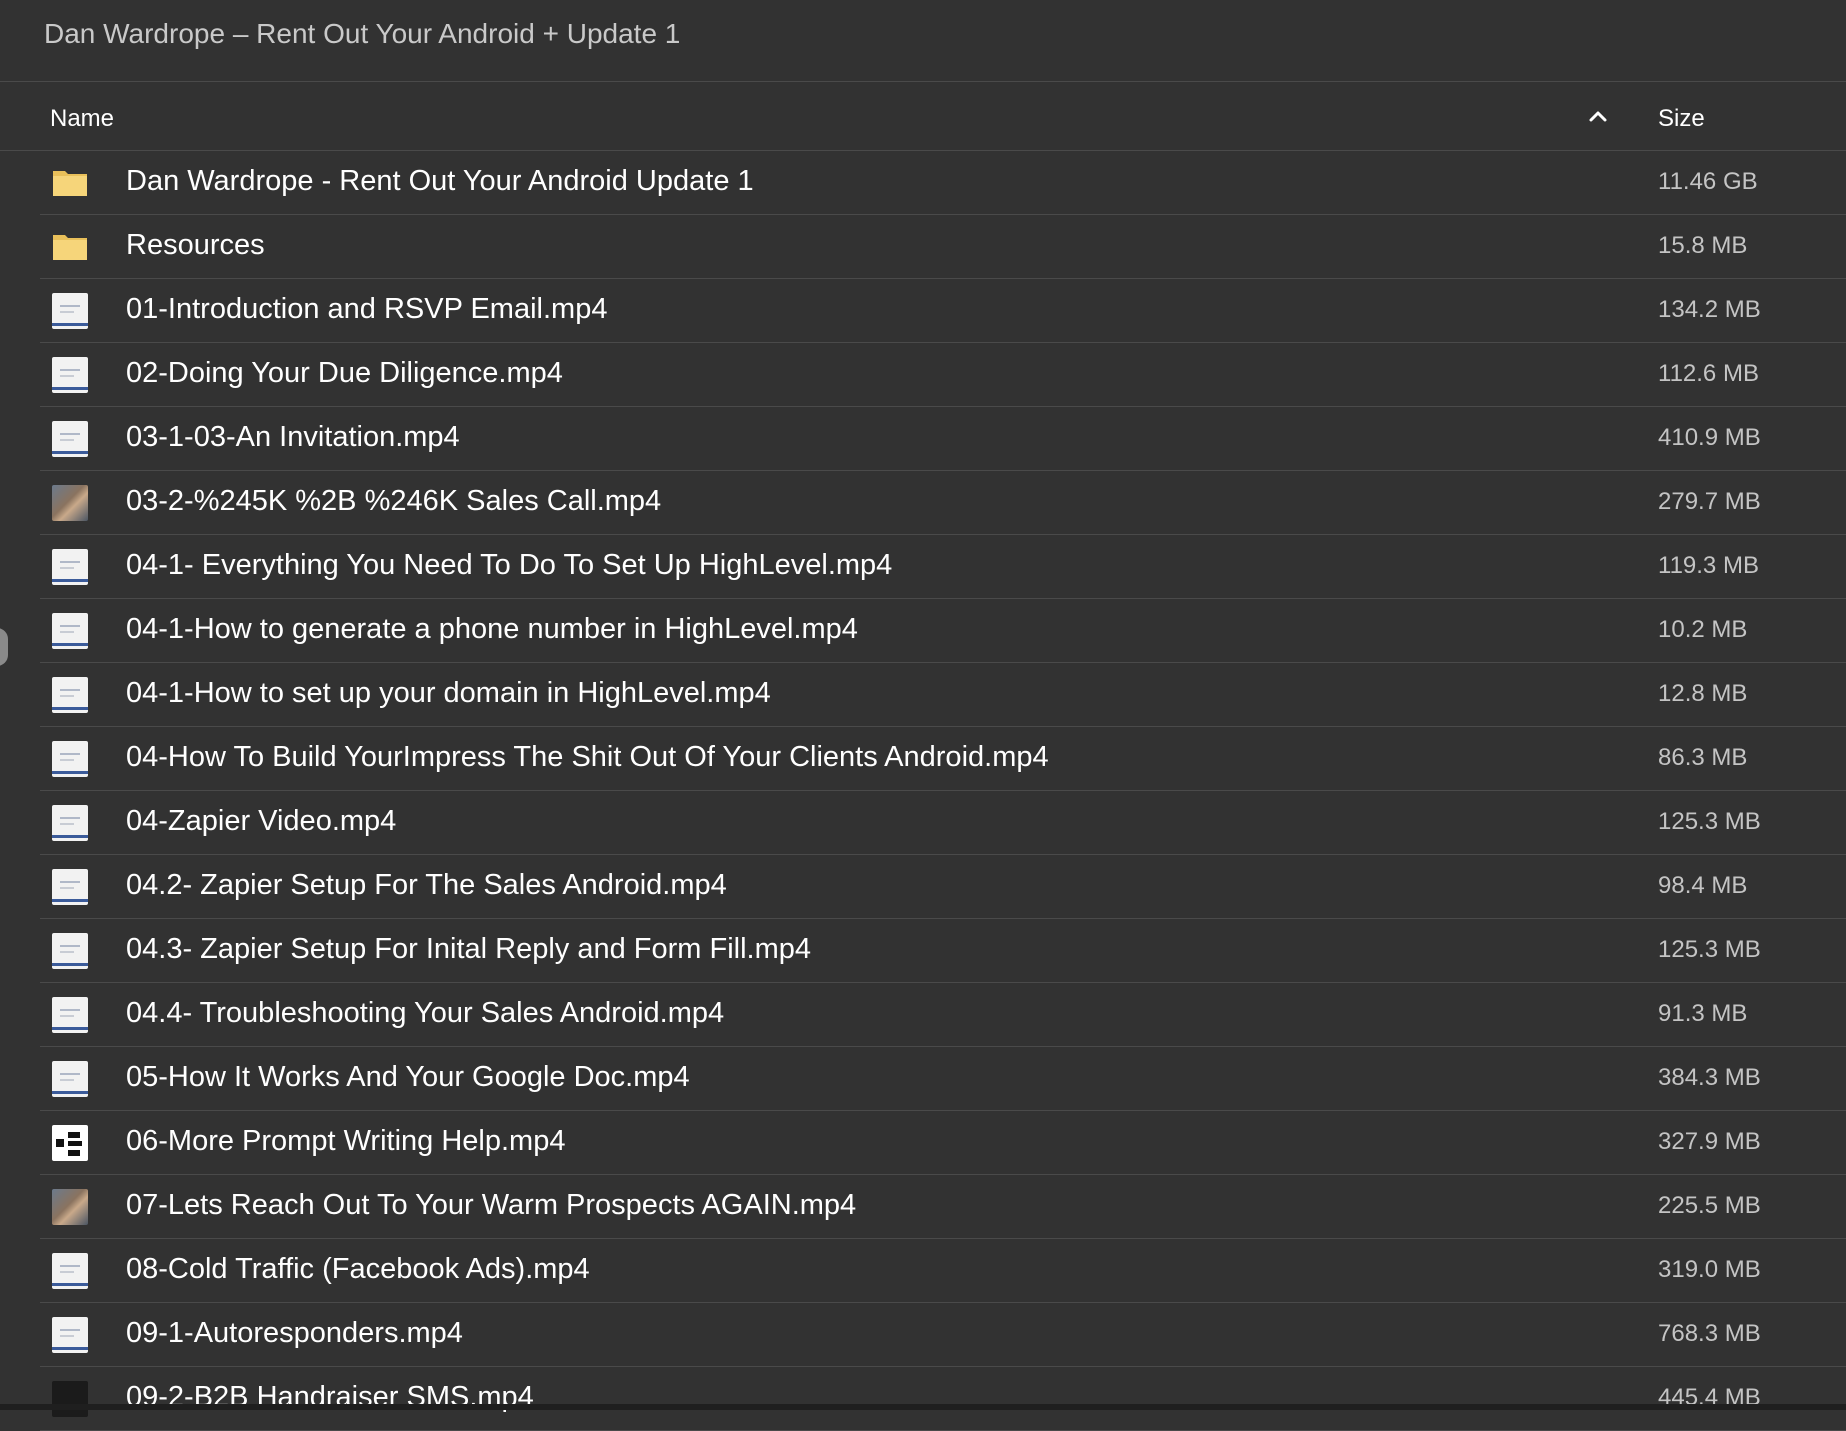 The image size is (1846, 1431). I want to click on folder-row: Resources 15.8 MB, so click(923, 247).